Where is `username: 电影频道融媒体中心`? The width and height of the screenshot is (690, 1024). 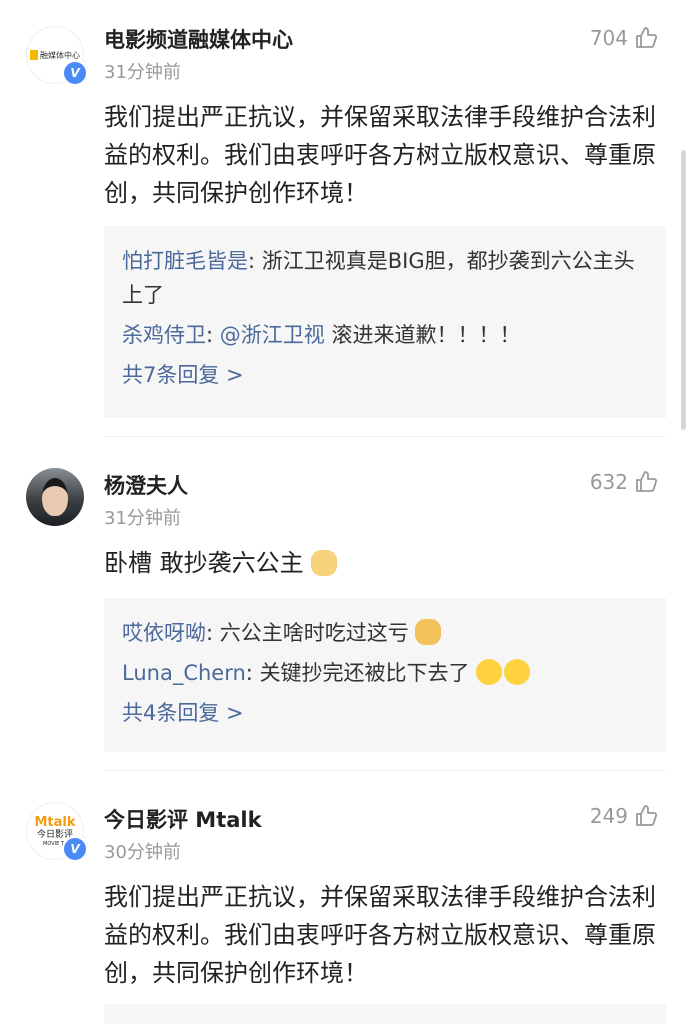 username: 电影频道融媒体中心 is located at coordinates (198, 39).